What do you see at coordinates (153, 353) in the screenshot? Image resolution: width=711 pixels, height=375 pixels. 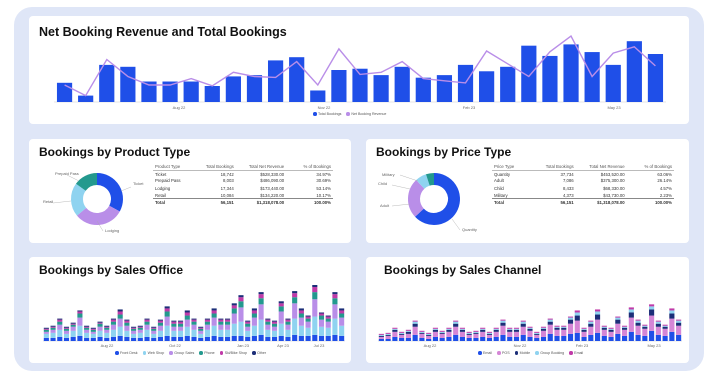 I see `office-legend-item: Web Shop` at bounding box center [153, 353].